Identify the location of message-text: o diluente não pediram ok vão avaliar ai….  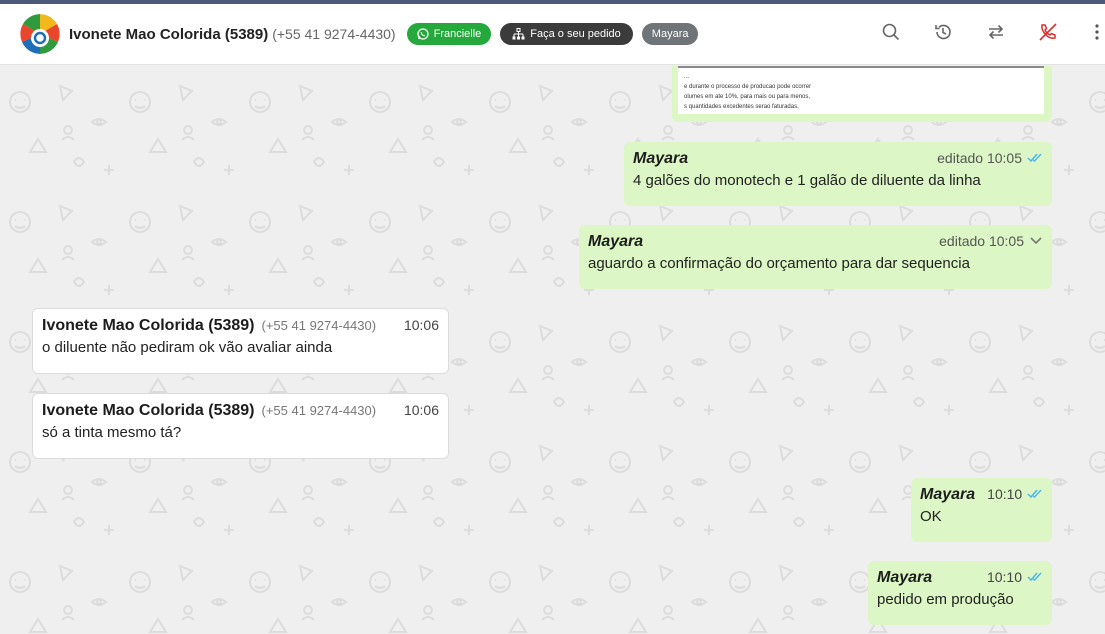
(187, 347).